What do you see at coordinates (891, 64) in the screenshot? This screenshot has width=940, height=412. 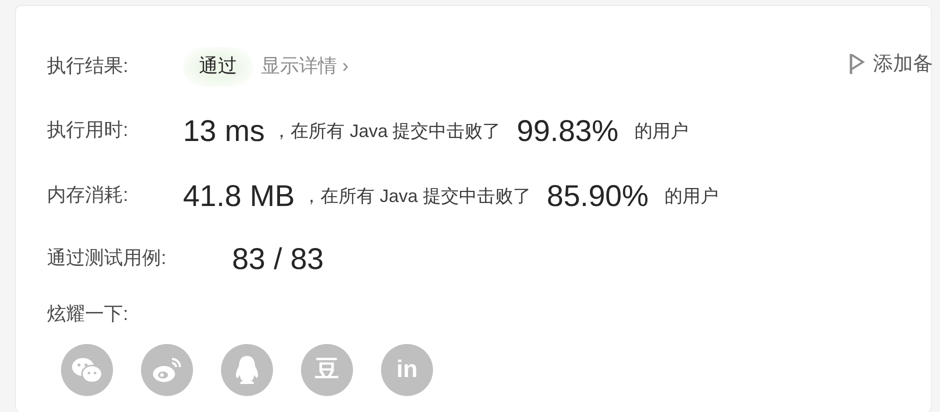 I see `add-note-button: 添加备` at bounding box center [891, 64].